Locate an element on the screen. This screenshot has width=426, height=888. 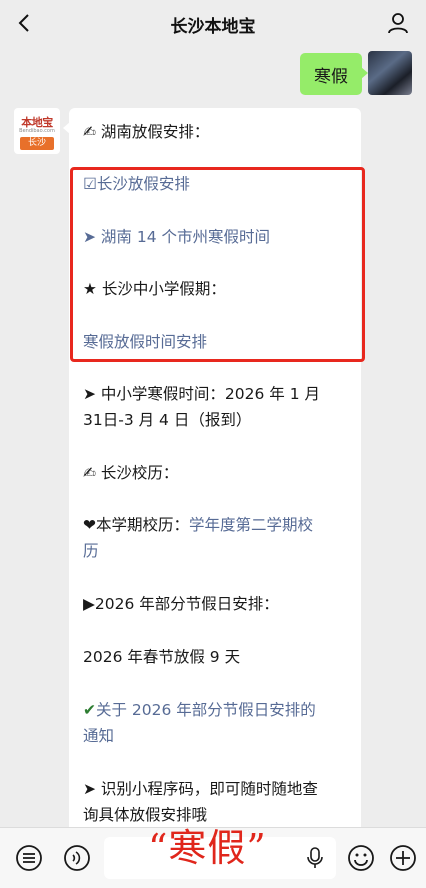
message-line: ➤ 识别小程序码，即可随时随地查 is located at coordinates (200, 789).